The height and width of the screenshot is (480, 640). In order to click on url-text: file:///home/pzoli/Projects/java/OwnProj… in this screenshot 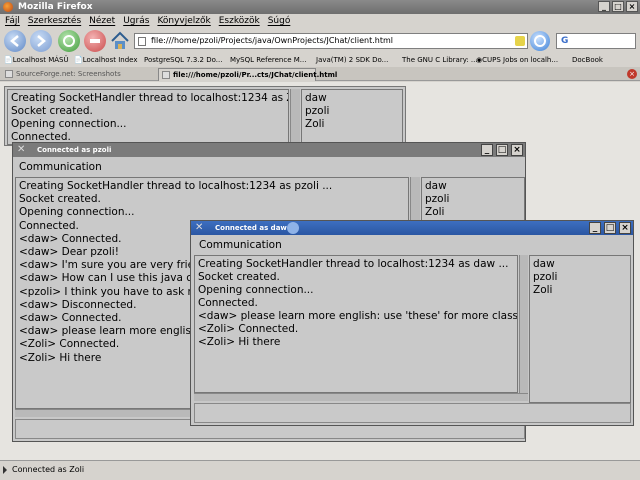, I will do `click(272, 40)`.